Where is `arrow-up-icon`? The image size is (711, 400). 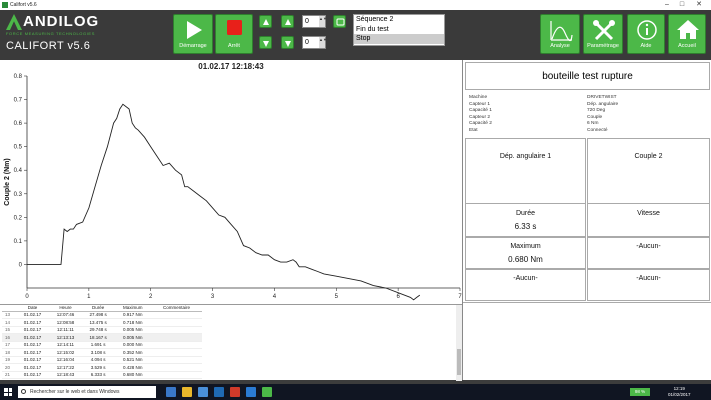 arrow-up-icon is located at coordinates (266, 22).